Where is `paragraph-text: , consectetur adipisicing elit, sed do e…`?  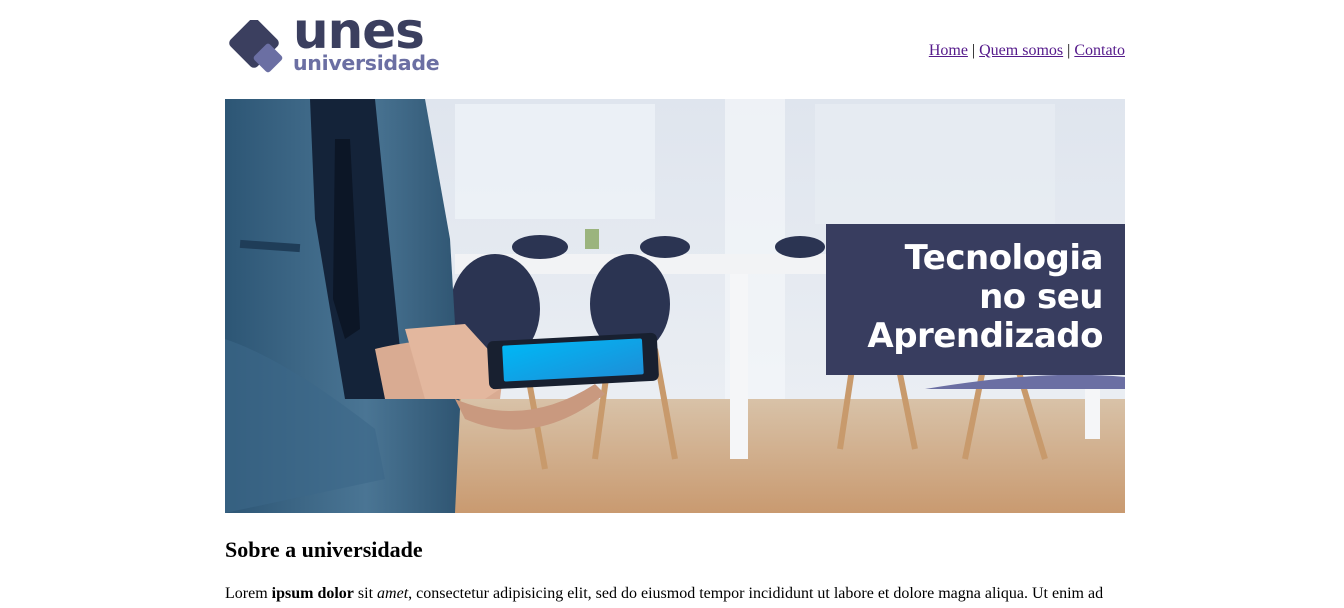 paragraph-text: , consectetur adipisicing elit, sed do e… is located at coordinates (756, 593).